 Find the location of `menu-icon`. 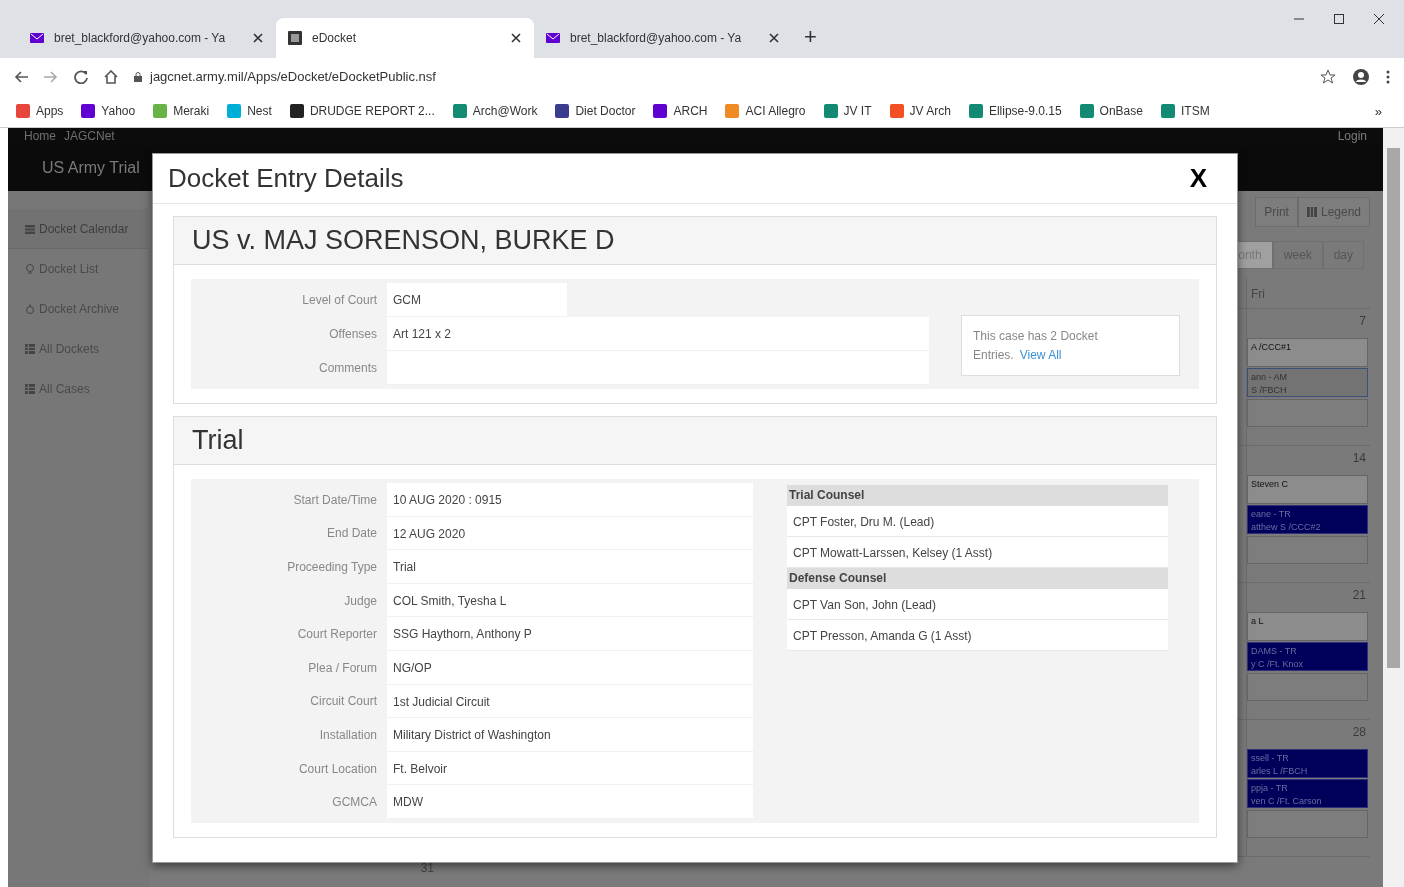

menu-icon is located at coordinates (1388, 76).